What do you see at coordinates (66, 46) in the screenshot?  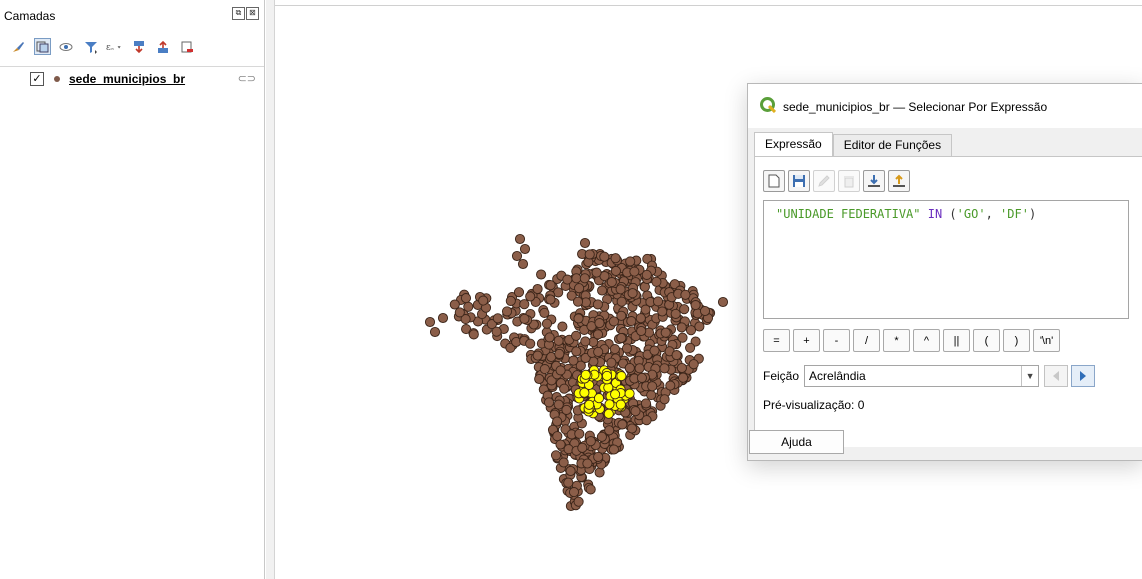 I see `visibility-icon` at bounding box center [66, 46].